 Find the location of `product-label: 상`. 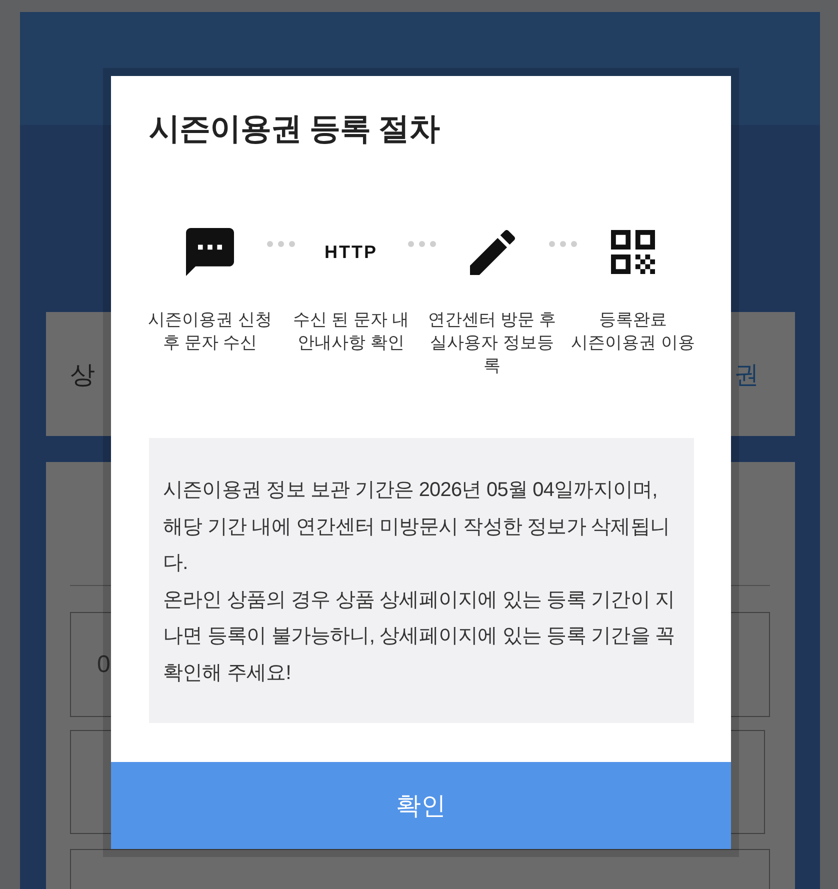

product-label: 상 is located at coordinates (82, 375).